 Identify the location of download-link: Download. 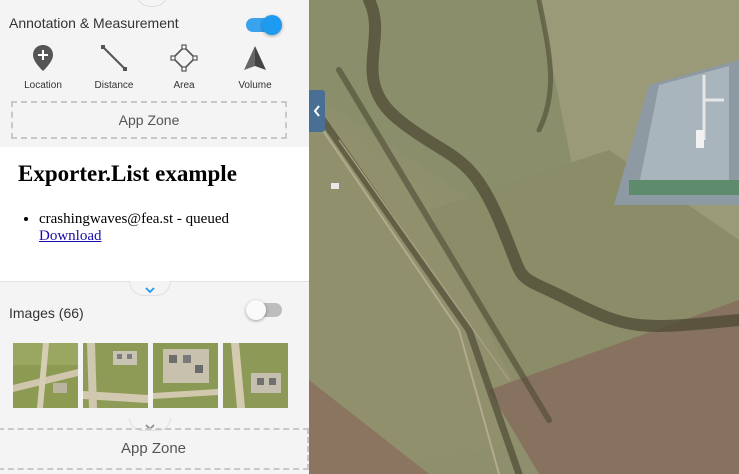
(70, 236).